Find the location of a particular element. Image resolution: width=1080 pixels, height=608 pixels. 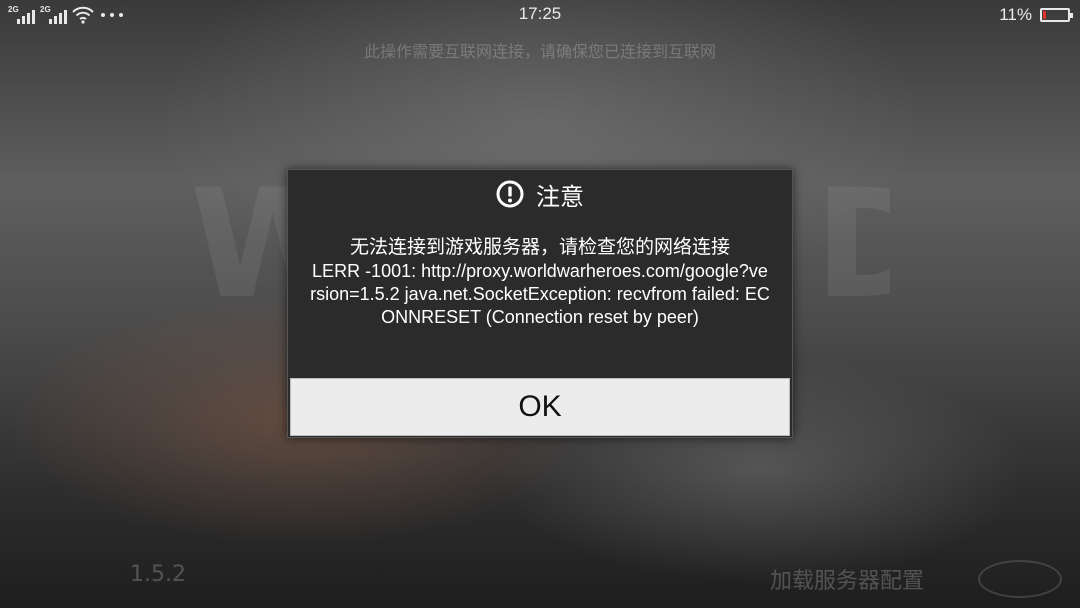

alert-circle-icon is located at coordinates (510, 194).